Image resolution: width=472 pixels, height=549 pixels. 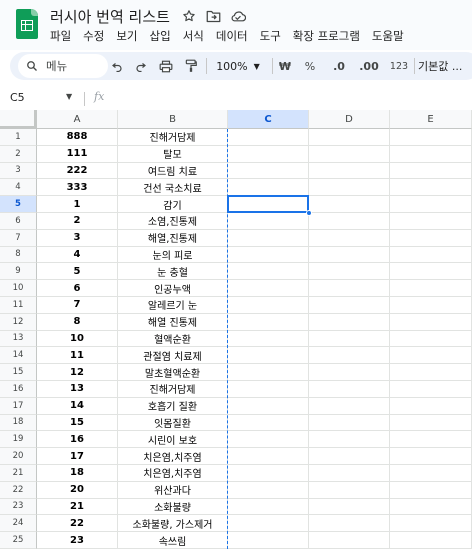 What do you see at coordinates (349, 372) in the screenshot?
I see `cell-d15` at bounding box center [349, 372].